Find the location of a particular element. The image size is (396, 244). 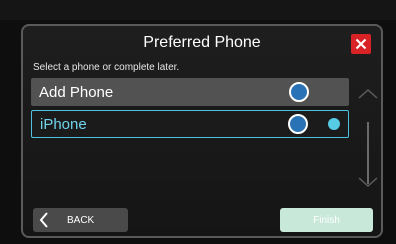

list-item-iphone: iPhone is located at coordinates (190, 124).